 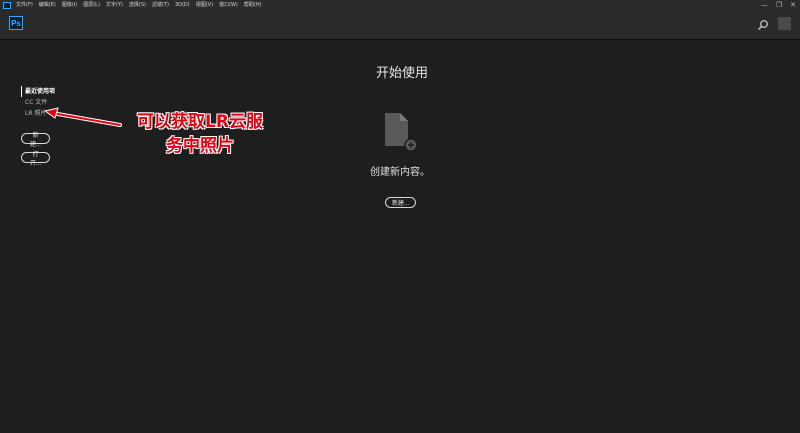 I want to click on sidebar-item-cc-files: CC 文件, so click(x=38, y=102).